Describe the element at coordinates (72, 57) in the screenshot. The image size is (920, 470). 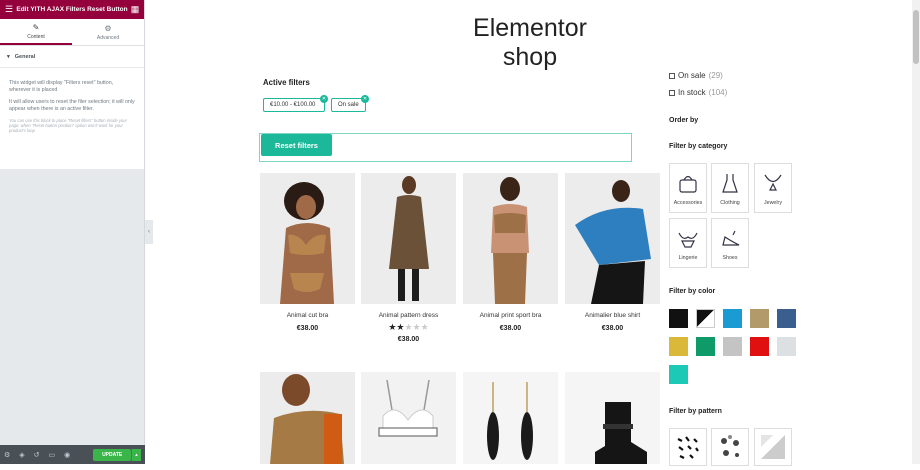
I see `section-general: ▾ General` at that location.